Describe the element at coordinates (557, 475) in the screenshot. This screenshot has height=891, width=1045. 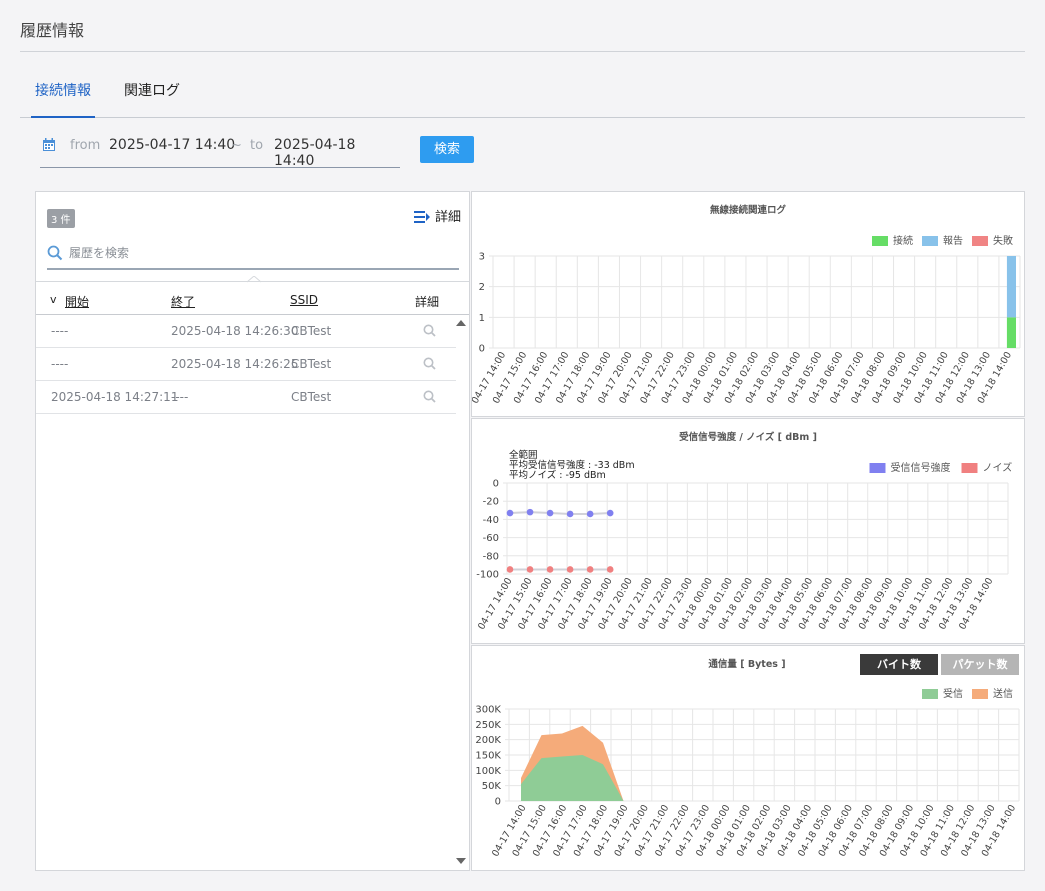
I see `chart-annotation: 平均ノイズ : -95 dBm` at that location.